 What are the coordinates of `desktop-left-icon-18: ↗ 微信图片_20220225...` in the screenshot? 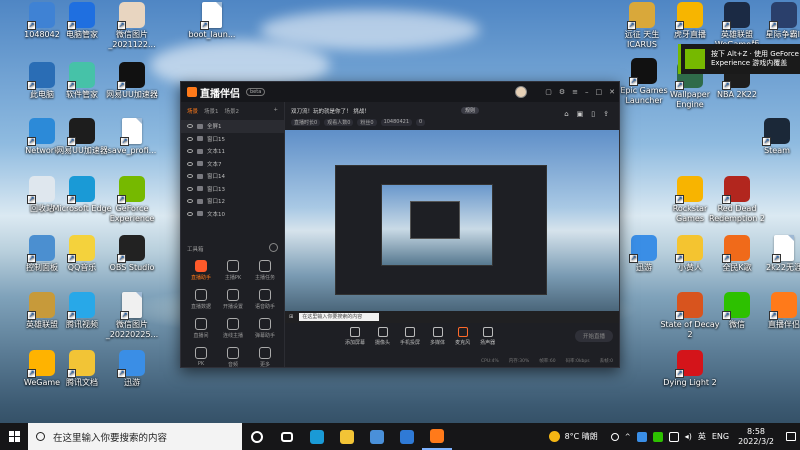 It's located at (132, 316).